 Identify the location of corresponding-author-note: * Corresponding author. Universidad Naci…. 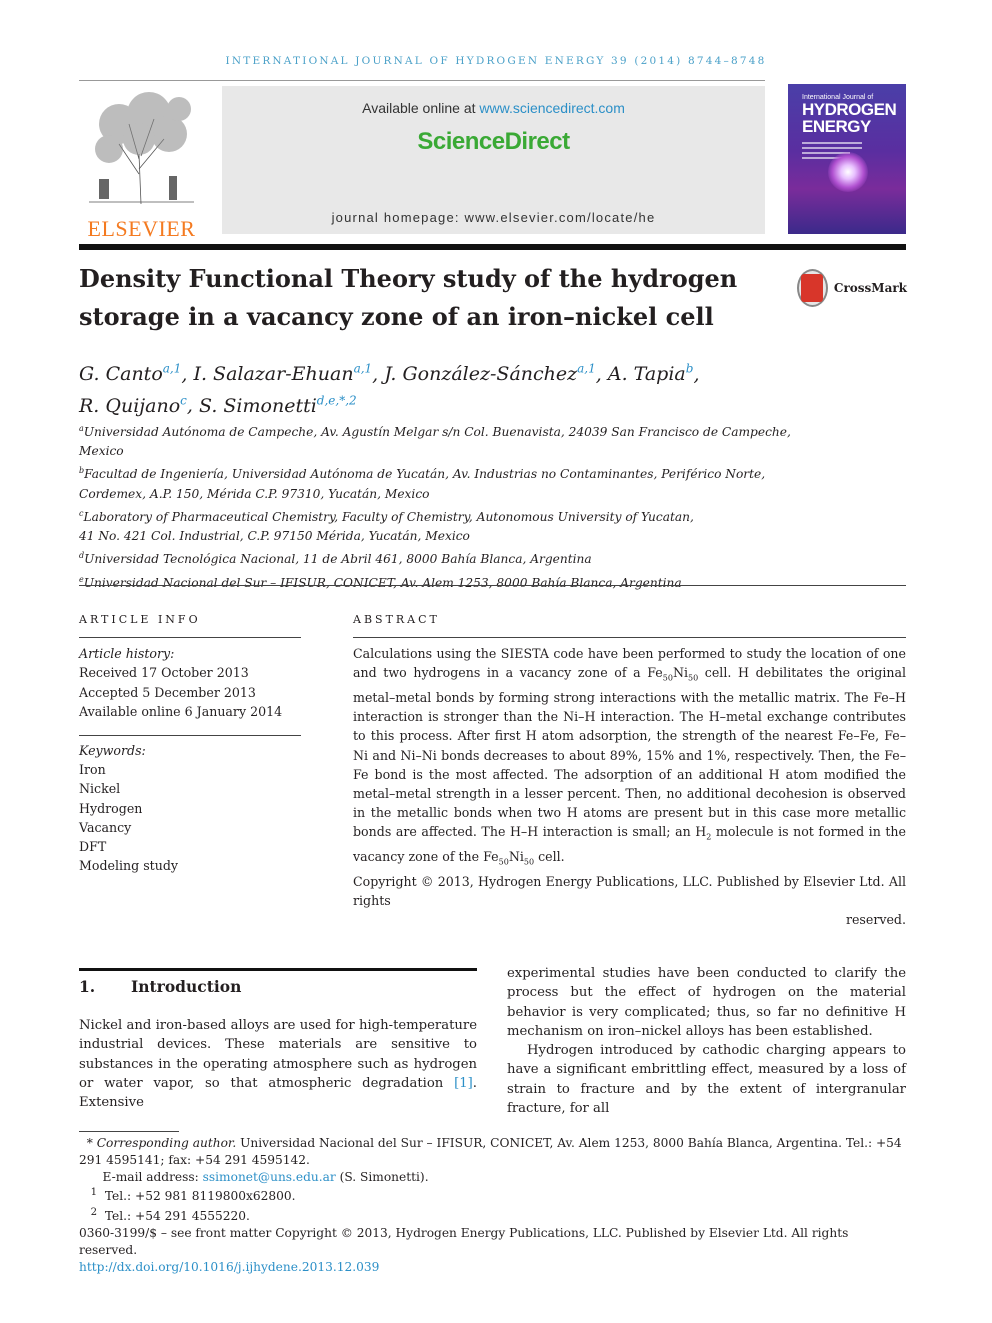
(490, 1151).